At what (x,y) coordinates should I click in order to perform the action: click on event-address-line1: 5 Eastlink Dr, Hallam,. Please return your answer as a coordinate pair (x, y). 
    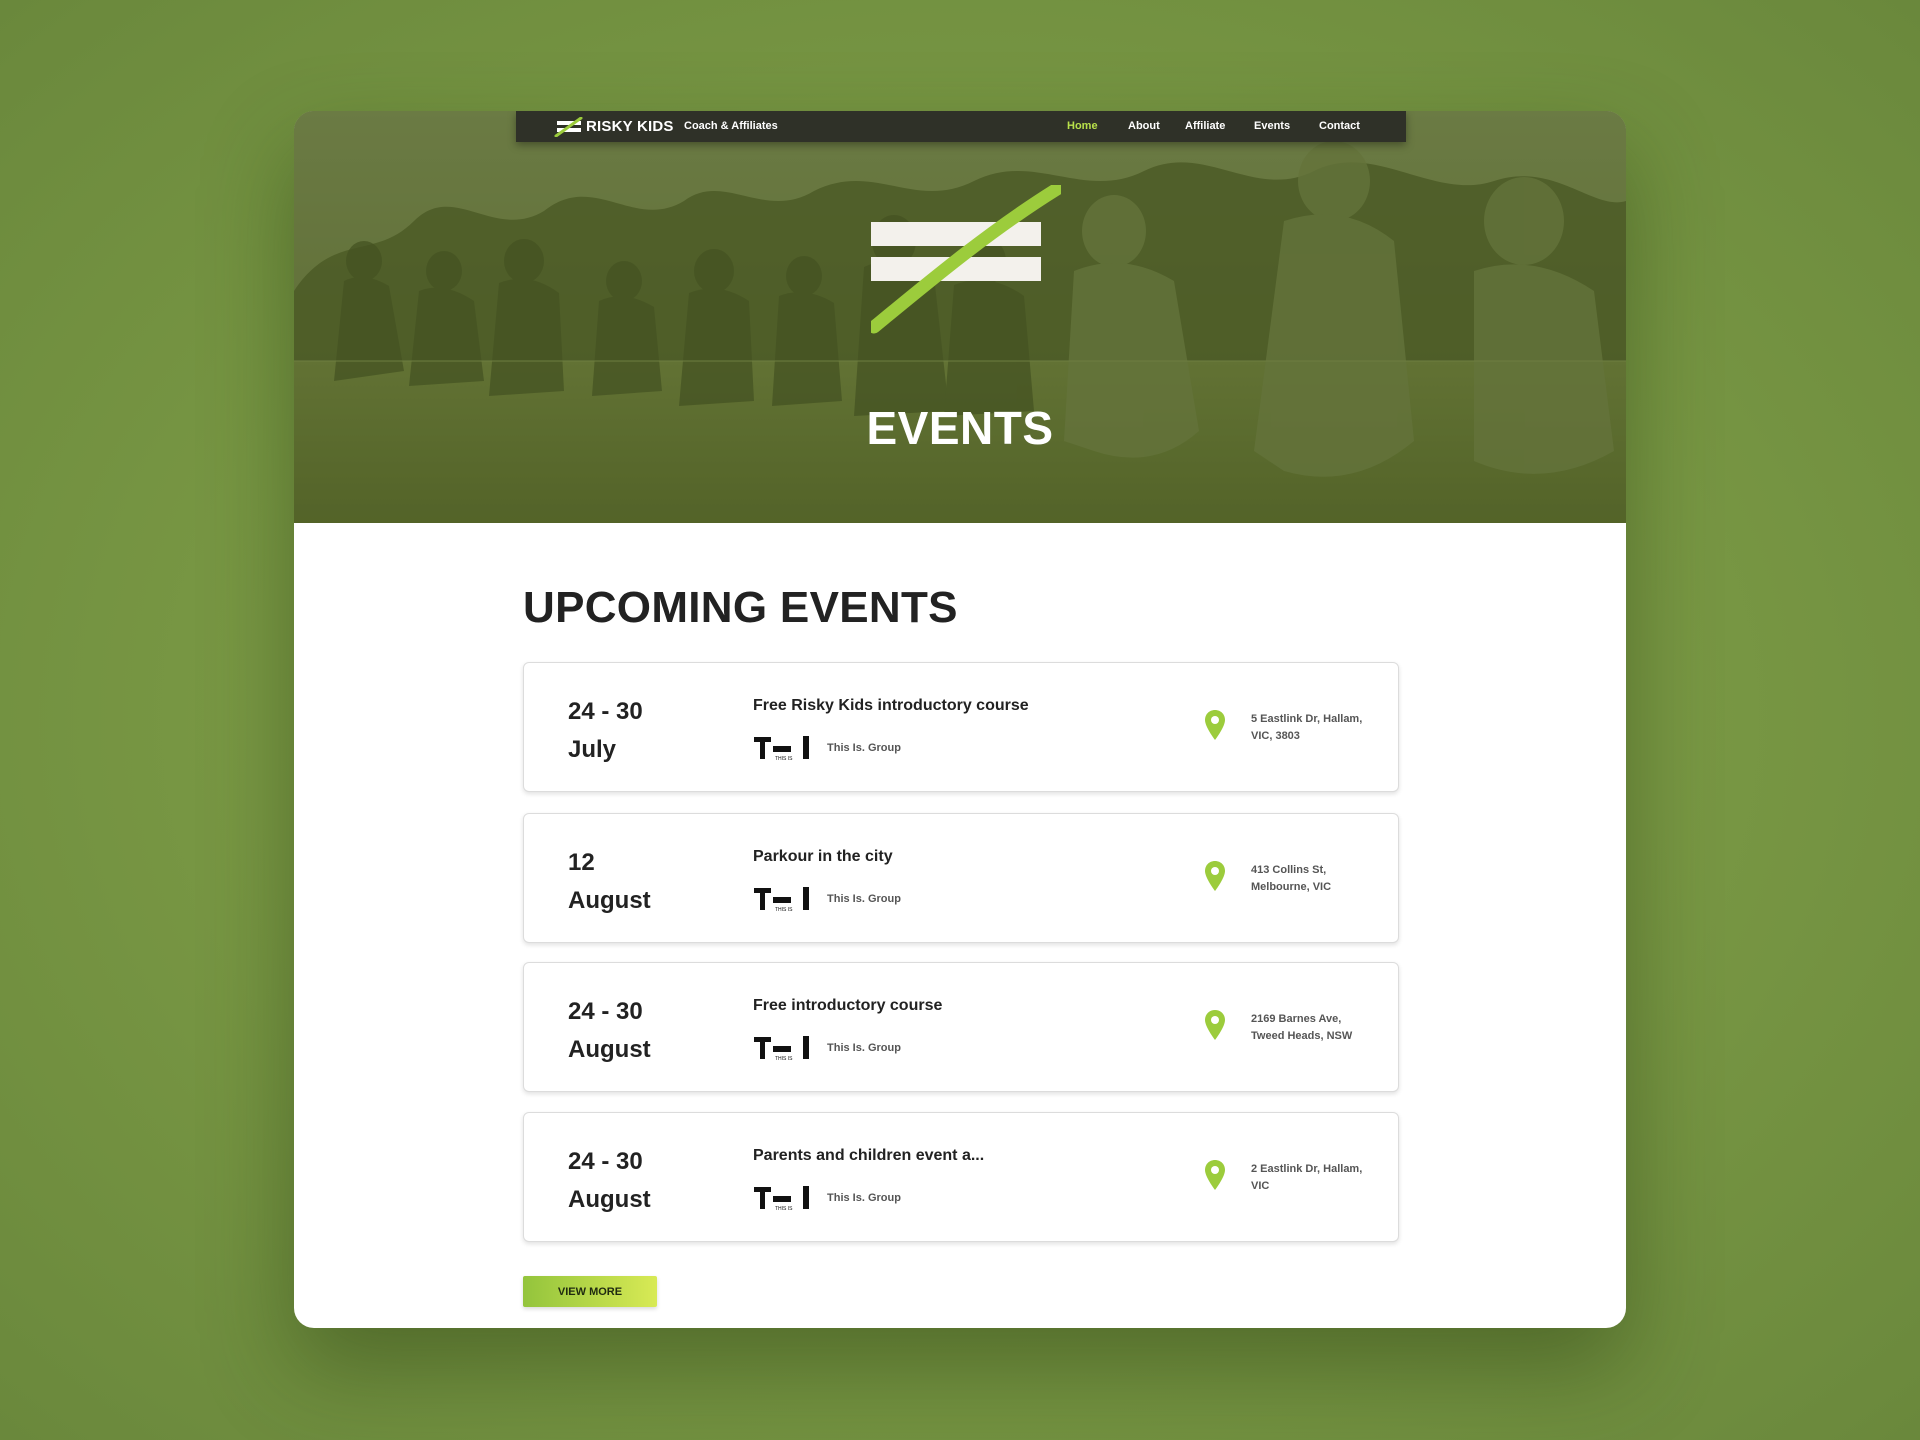
    Looking at the image, I should click on (1307, 719).